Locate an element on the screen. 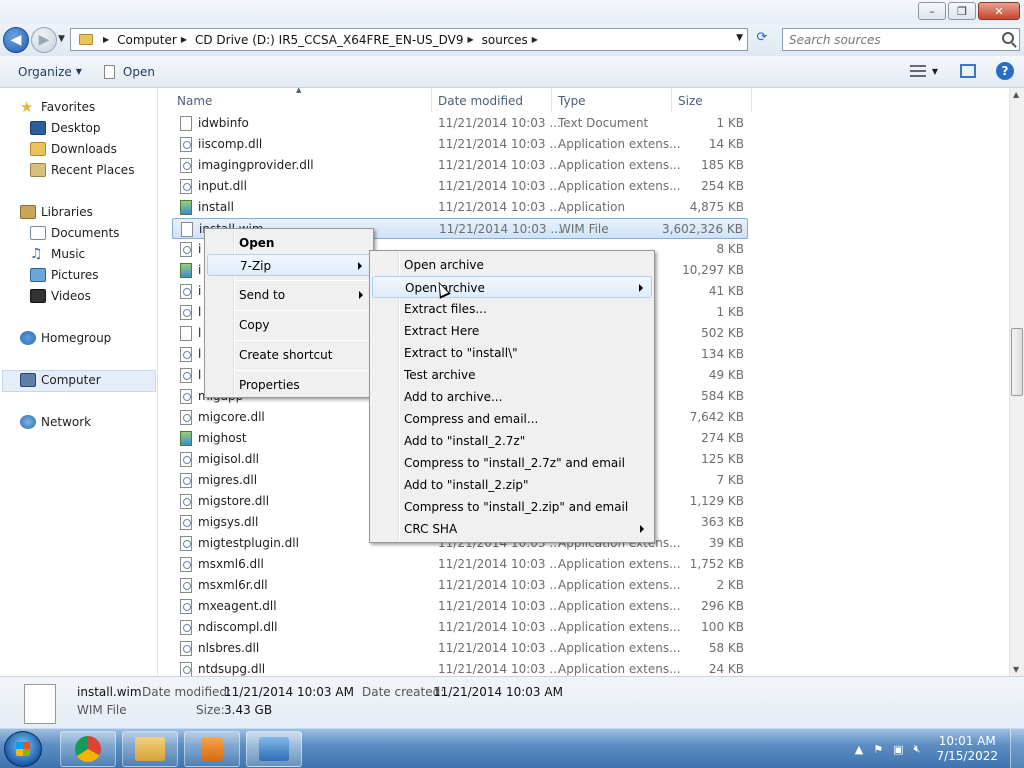 This screenshot has height=768, width=1024. help-icon: ? is located at coordinates (1005, 71).